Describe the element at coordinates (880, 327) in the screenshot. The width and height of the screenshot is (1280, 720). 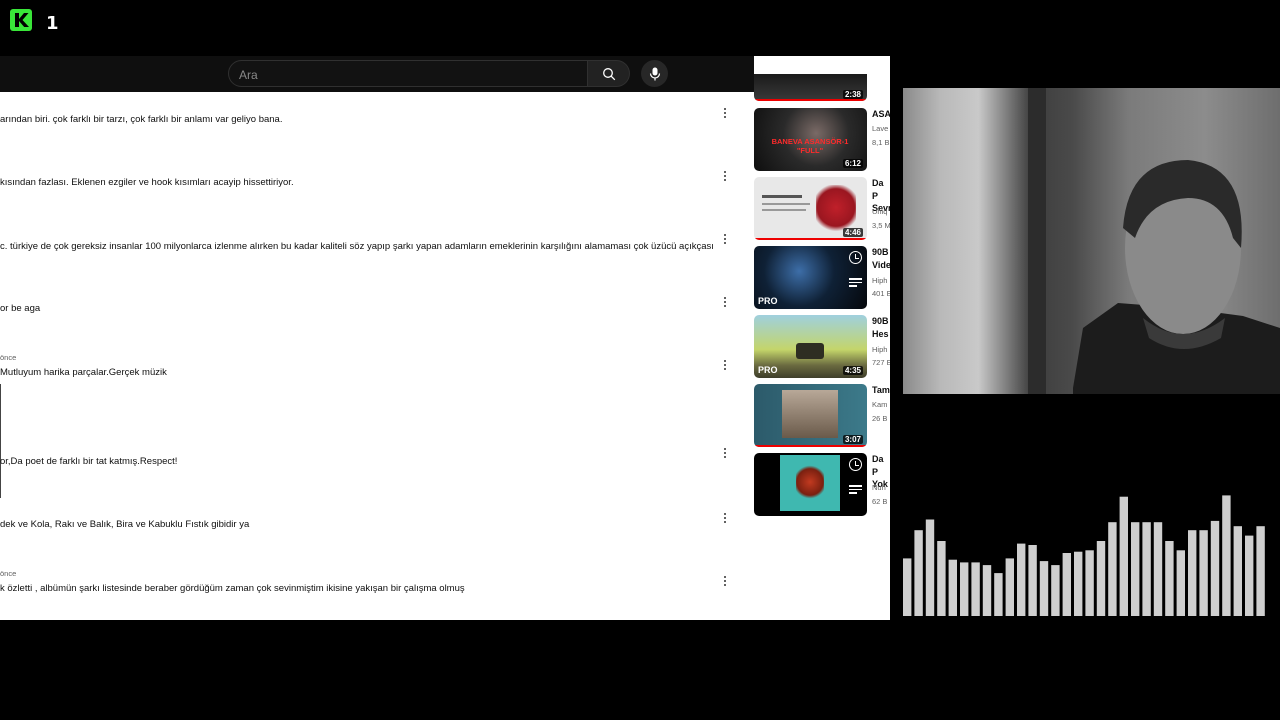
I see `video-title: 90B Hes` at that location.